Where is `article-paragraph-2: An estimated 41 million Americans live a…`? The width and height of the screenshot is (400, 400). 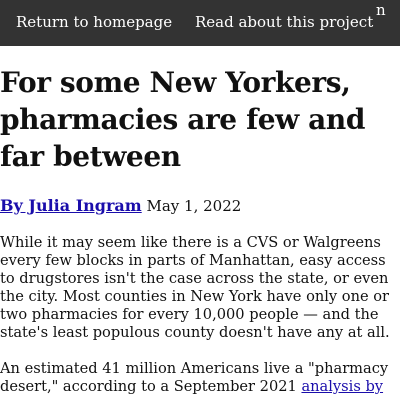
article-paragraph-2: An estimated 41 million Americans live a… is located at coordinates (200, 378).